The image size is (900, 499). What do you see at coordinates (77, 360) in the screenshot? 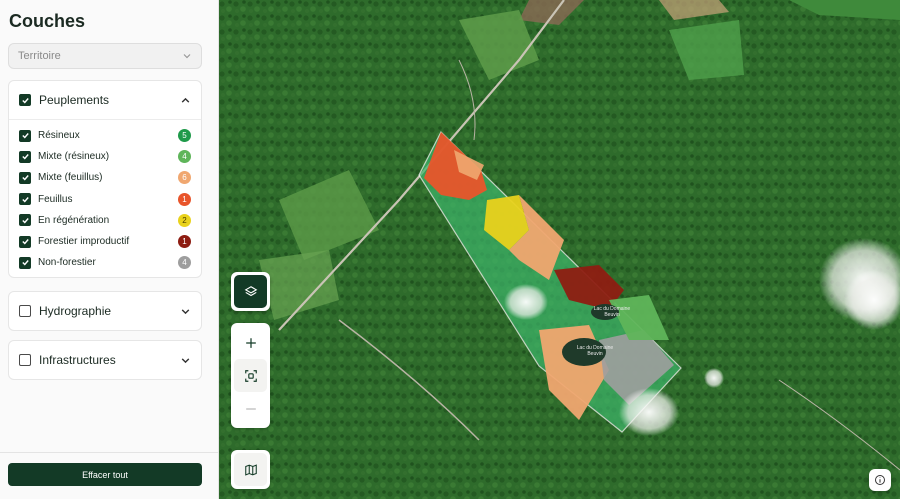
I see `infrastructures-label: Infrastructures` at bounding box center [77, 360].